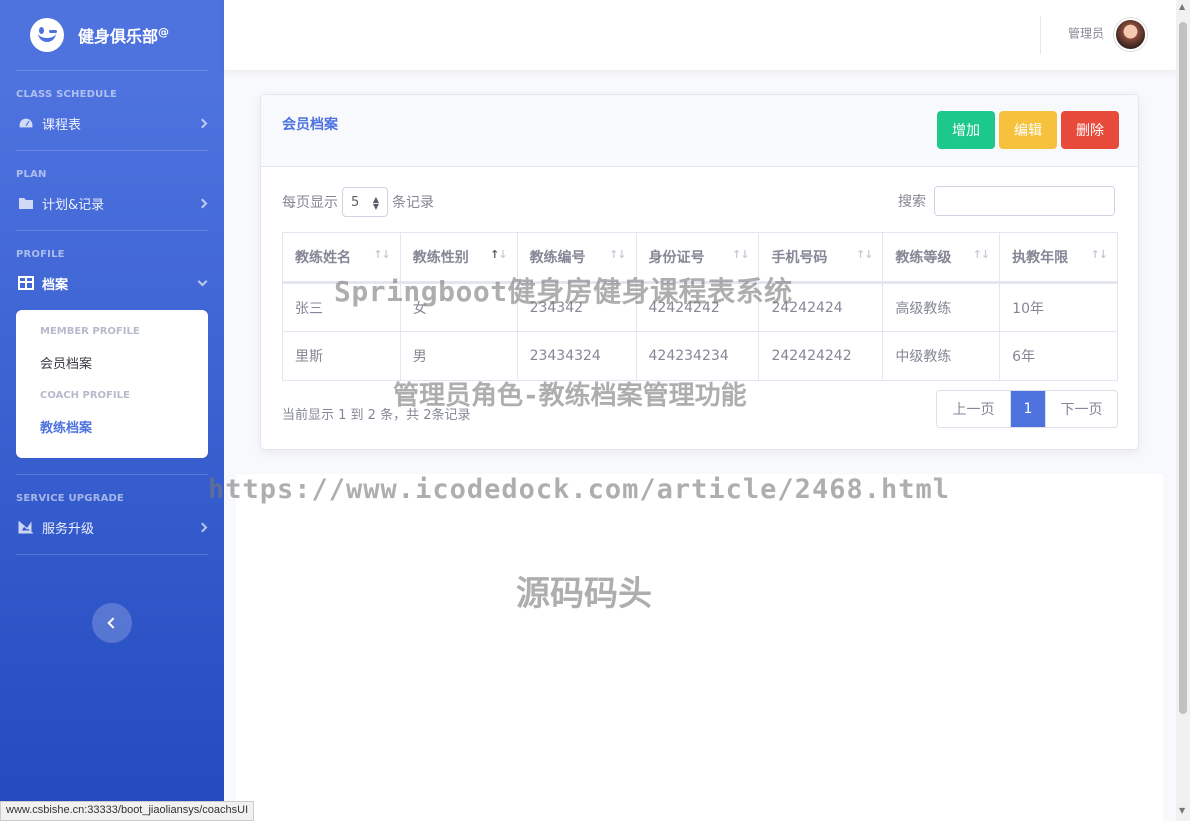 This screenshot has width=1190, height=821. I want to click on column-header-level: 教练等级 ↑↓, so click(941, 258).